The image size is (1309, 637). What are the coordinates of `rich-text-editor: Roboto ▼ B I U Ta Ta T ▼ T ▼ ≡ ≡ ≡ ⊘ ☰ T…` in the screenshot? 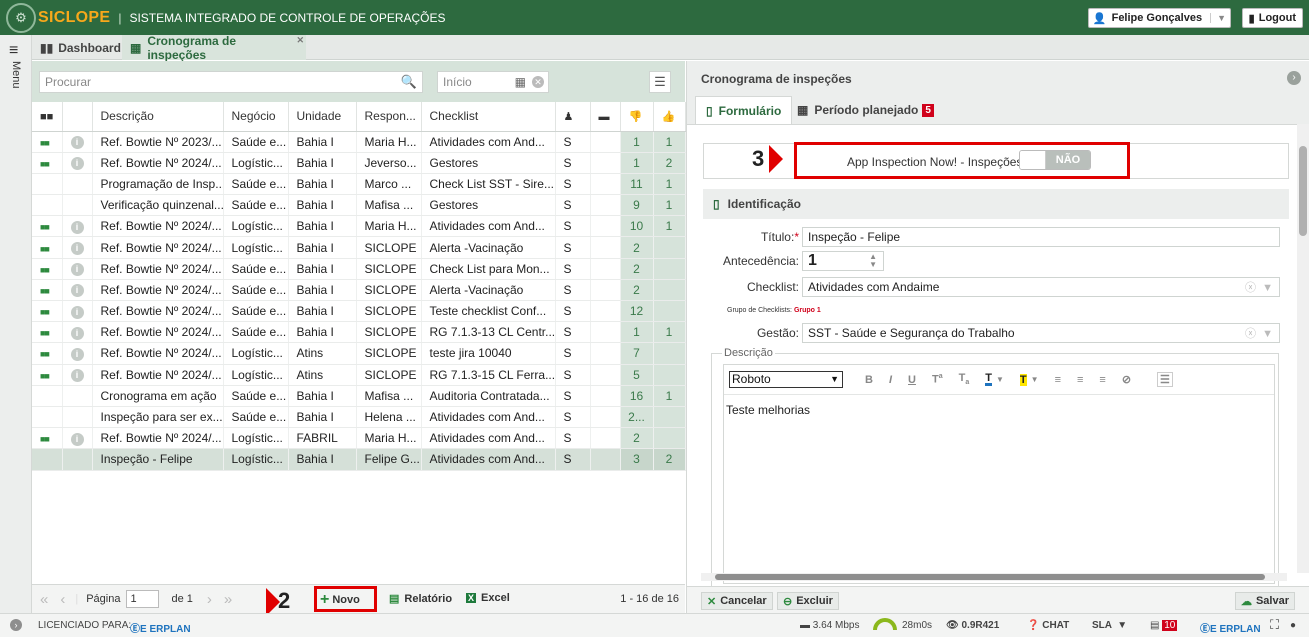 It's located at (999, 474).